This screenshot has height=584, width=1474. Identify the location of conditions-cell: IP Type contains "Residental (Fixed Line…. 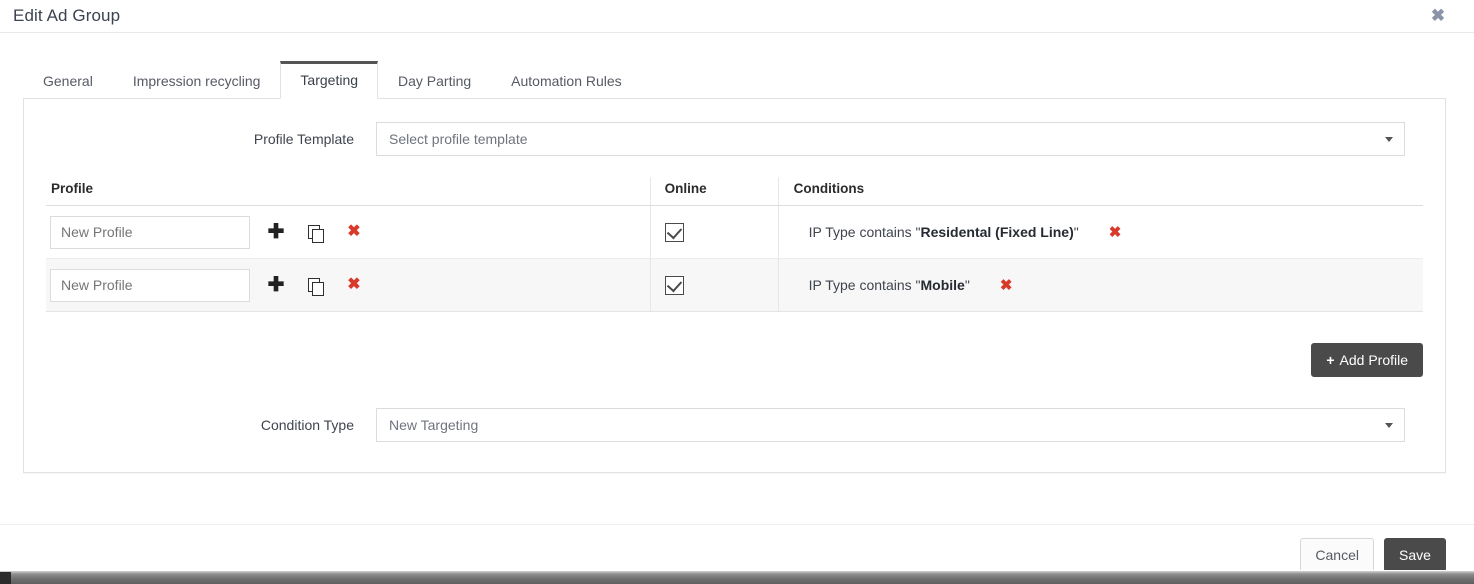
(1100, 232).